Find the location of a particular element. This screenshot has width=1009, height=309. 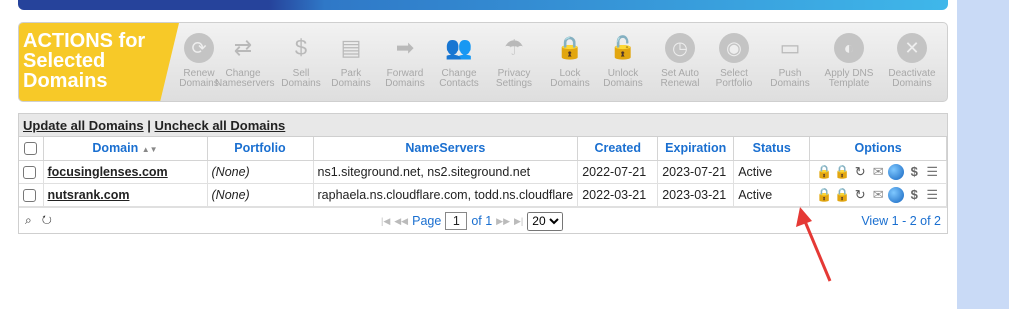

column-header-portfolio: Portfolio is located at coordinates (260, 149).